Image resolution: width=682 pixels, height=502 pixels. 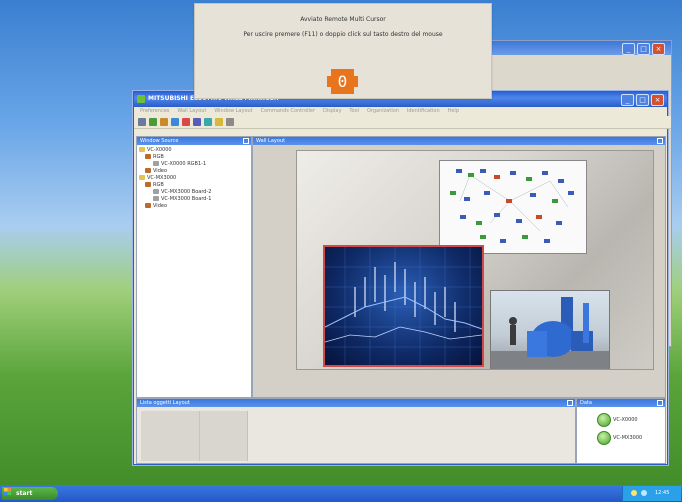 I want to click on network-diagram-image, so click(x=512, y=206).